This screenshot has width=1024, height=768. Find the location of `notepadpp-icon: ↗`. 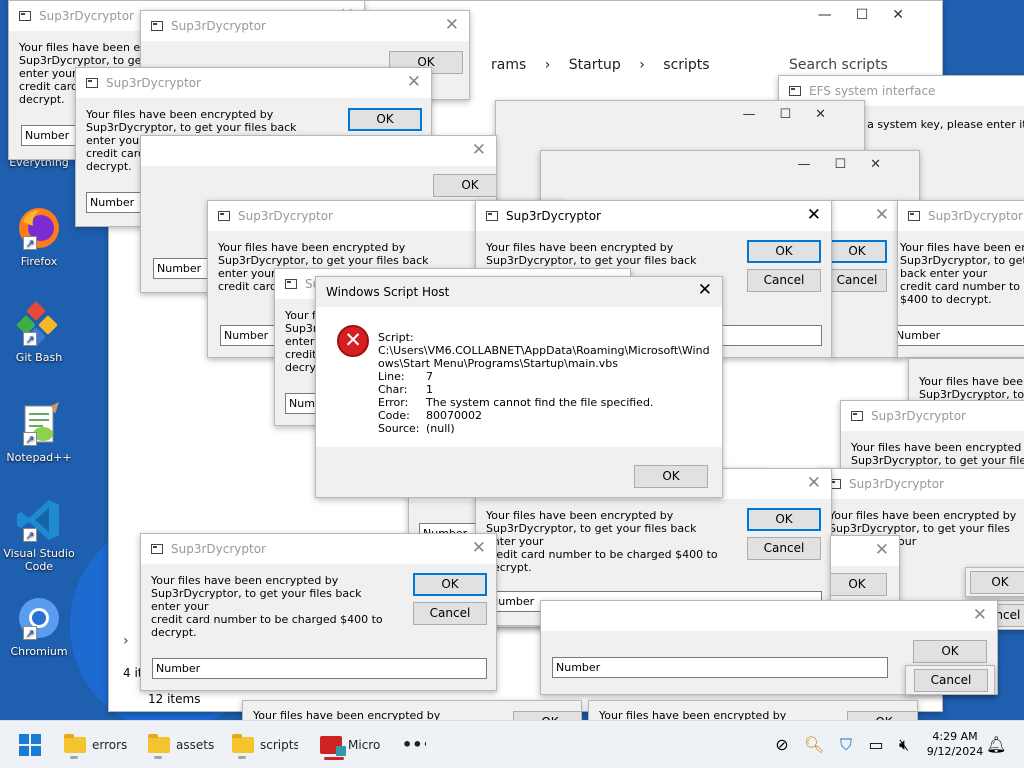

notepadpp-icon: ↗ is located at coordinates (39, 424).